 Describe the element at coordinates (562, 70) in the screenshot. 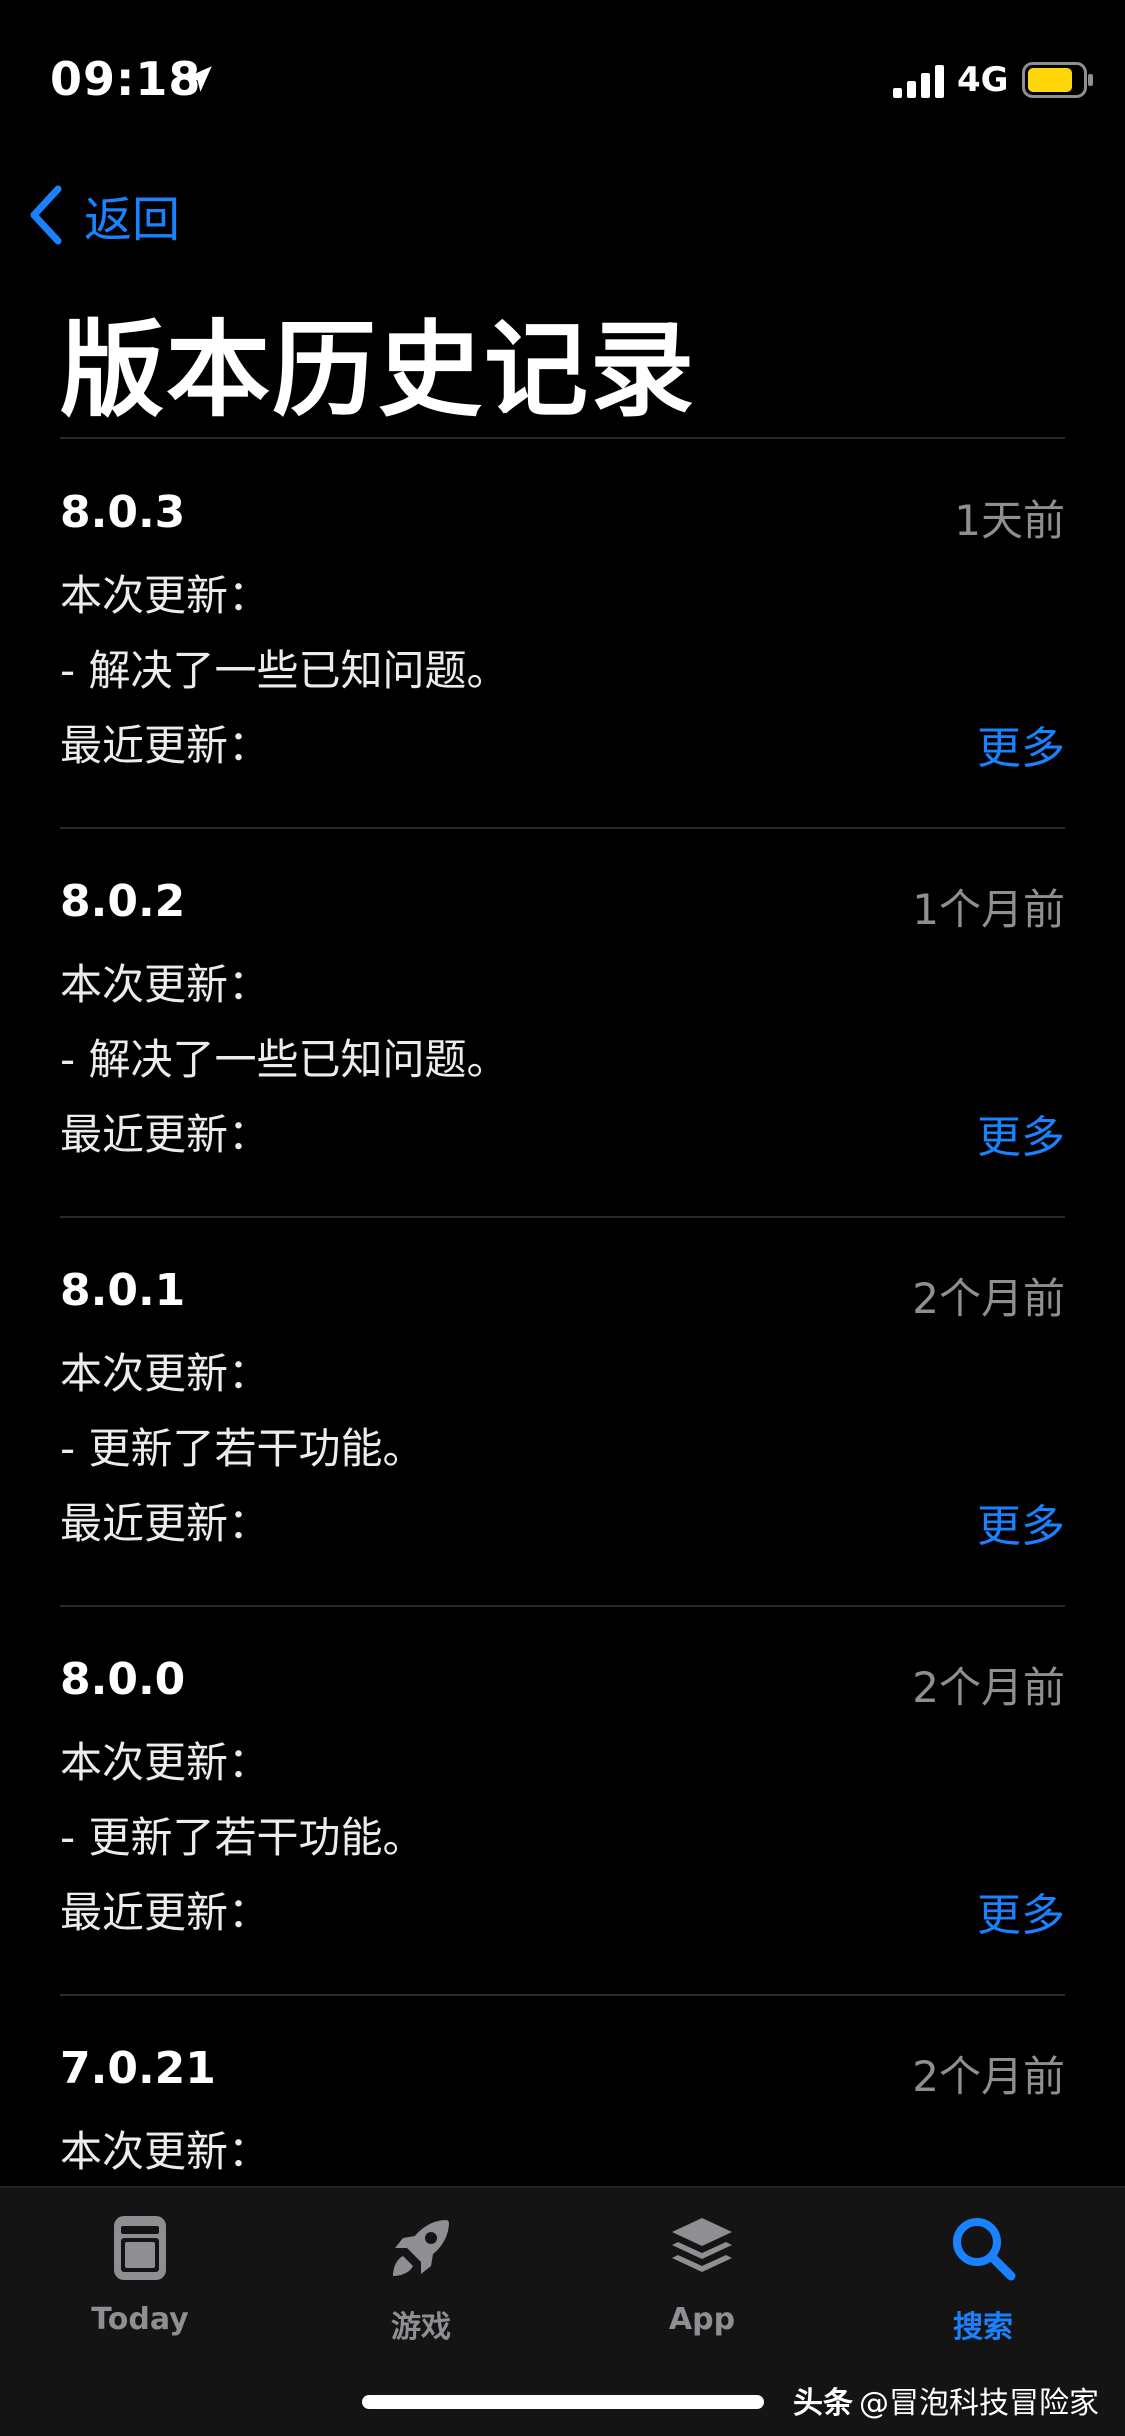

I see `status-bar: 09:18 4G` at that location.